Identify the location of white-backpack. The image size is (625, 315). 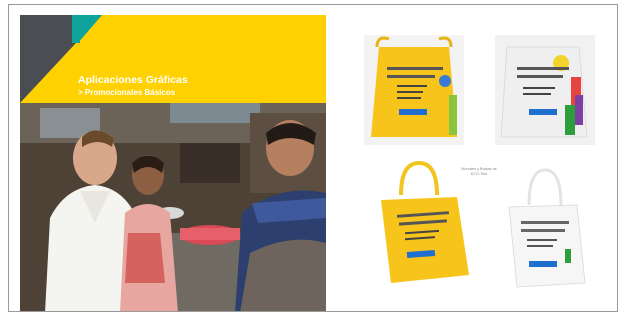
(545, 90).